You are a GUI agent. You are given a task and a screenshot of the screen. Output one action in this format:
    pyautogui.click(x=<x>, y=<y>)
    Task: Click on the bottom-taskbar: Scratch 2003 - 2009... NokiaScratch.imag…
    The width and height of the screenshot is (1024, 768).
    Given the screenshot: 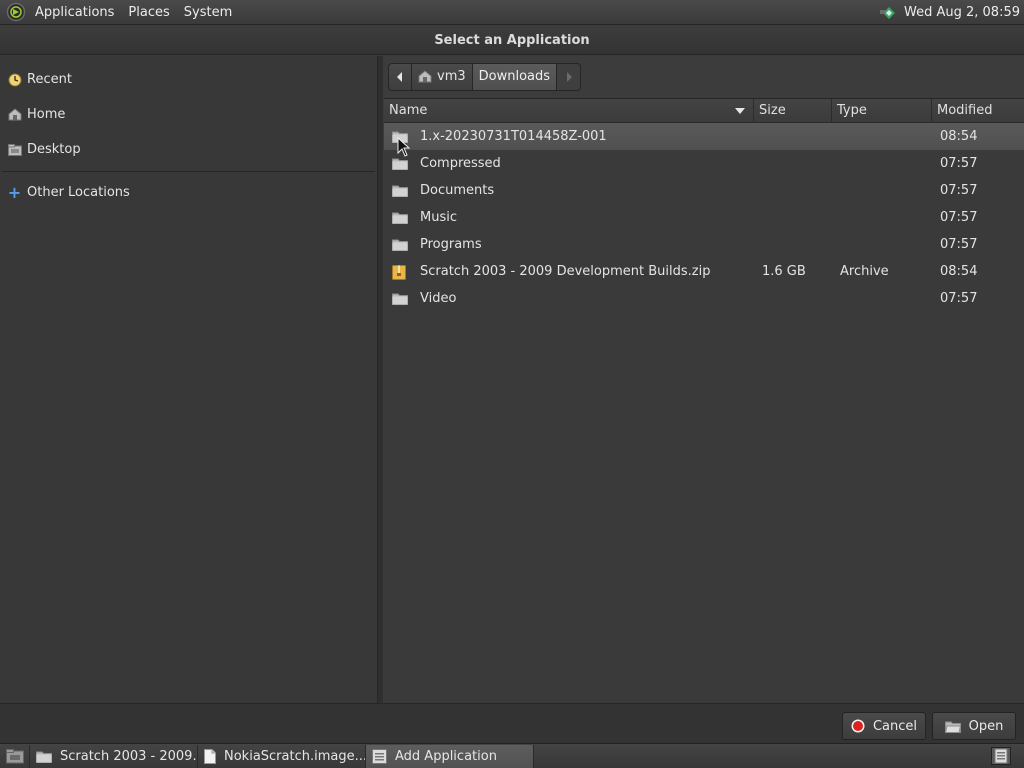 What is the action you would take?
    pyautogui.click(x=512, y=755)
    